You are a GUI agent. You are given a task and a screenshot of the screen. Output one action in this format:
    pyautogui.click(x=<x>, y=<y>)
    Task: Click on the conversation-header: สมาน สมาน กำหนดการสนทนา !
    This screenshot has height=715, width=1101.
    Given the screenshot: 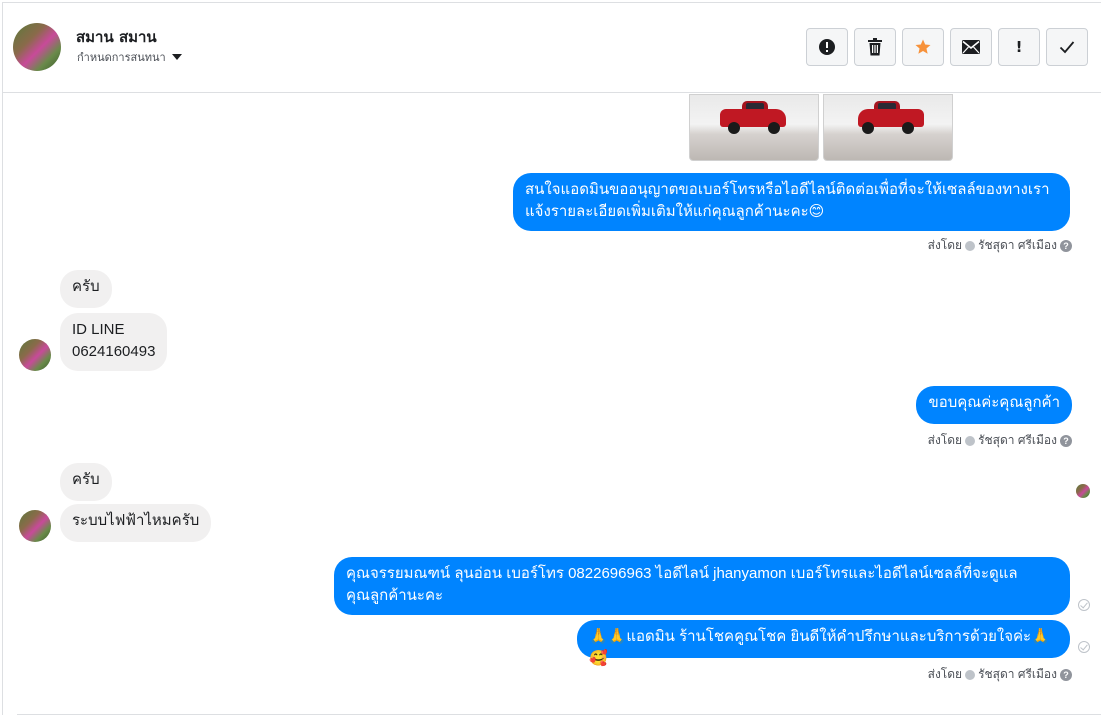 What is the action you would take?
    pyautogui.click(x=552, y=48)
    